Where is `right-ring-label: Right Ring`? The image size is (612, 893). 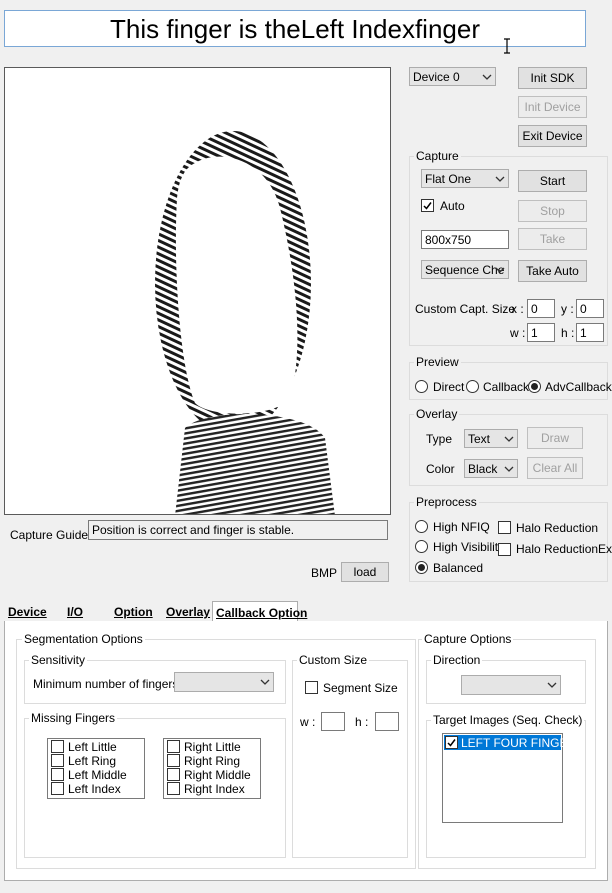 right-ring-label: Right Ring is located at coordinates (212, 761).